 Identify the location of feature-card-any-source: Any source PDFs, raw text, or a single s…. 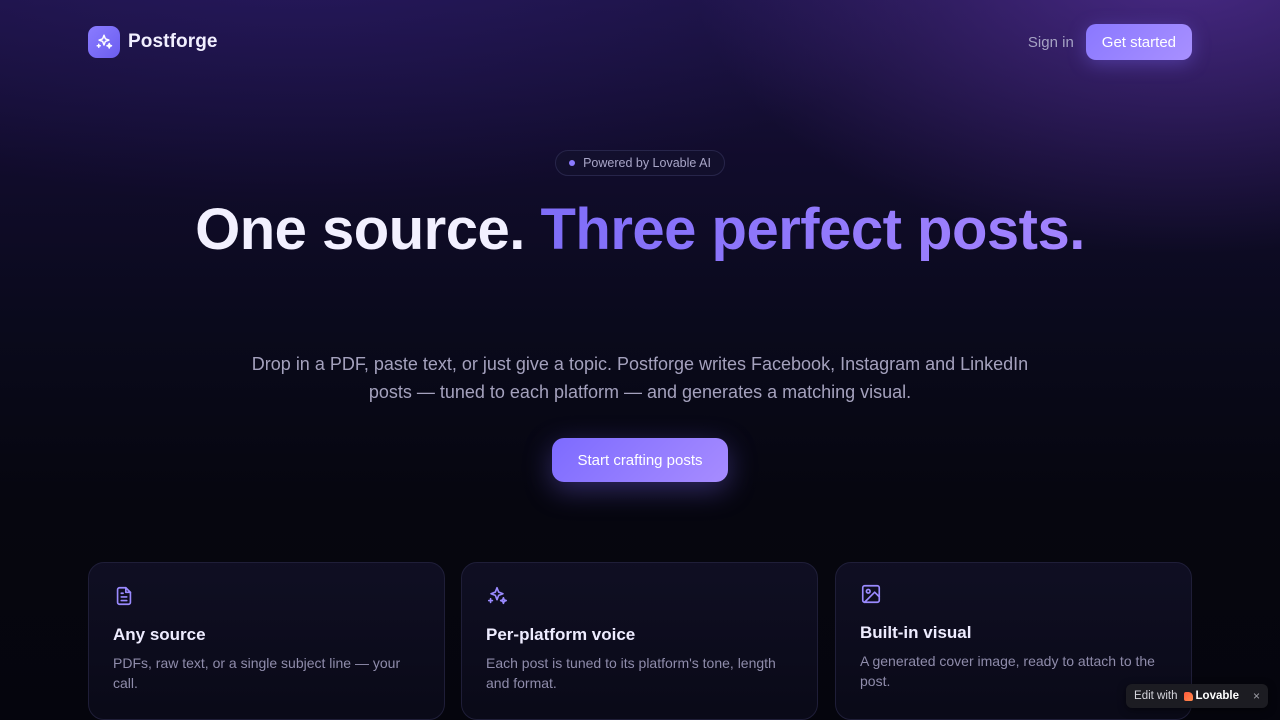
(266, 641).